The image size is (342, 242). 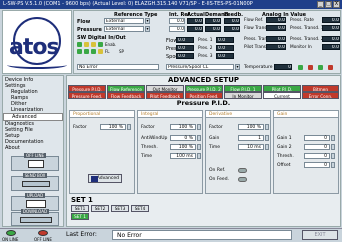 I want to click on pressure-ref-type-select: External, so click(x=124, y=29).